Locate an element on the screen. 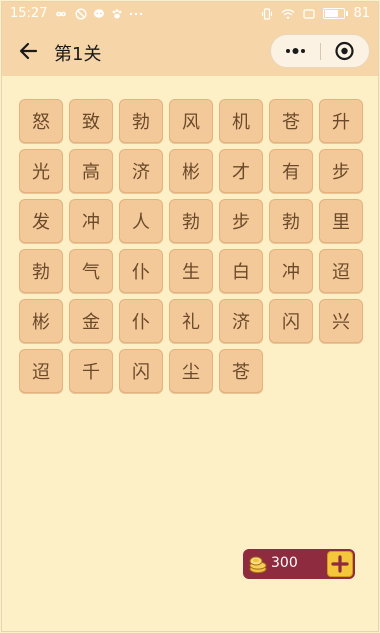 This screenshot has width=380, height=633. coin-bar: 300 is located at coordinates (299, 564).